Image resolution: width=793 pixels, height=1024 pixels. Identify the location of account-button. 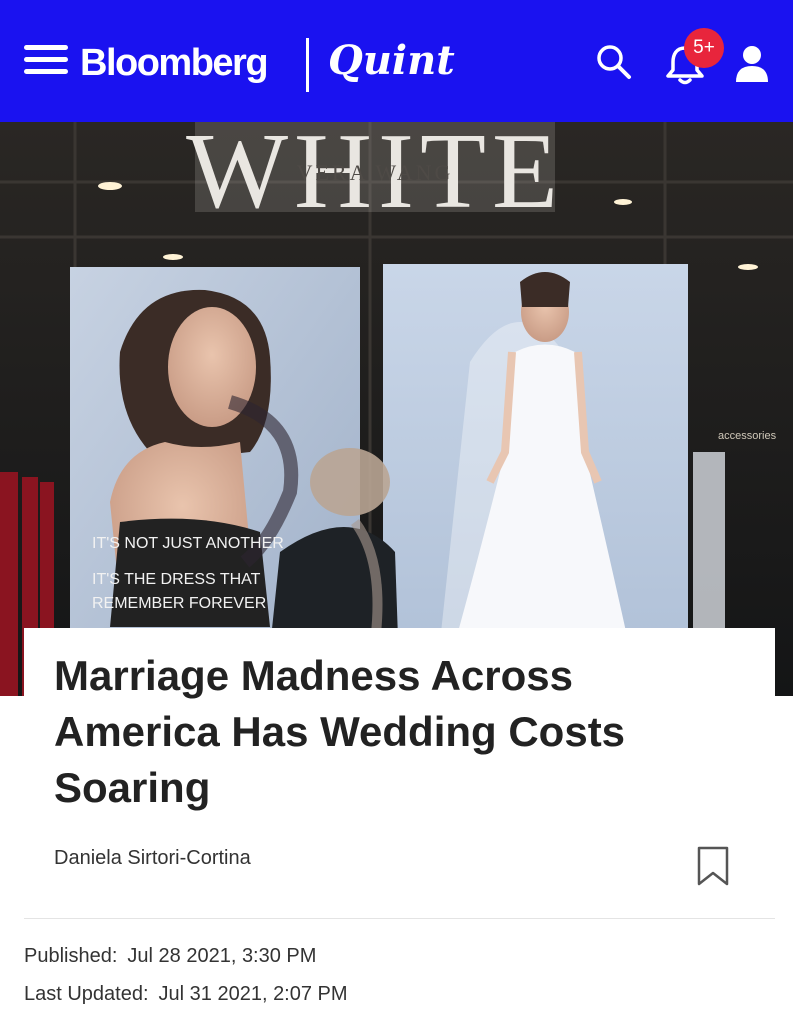
(752, 64).